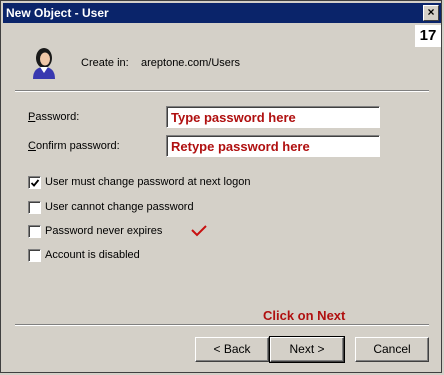  Describe the element at coordinates (57, 117) in the screenshot. I see `password-label-rest: assword:` at that location.